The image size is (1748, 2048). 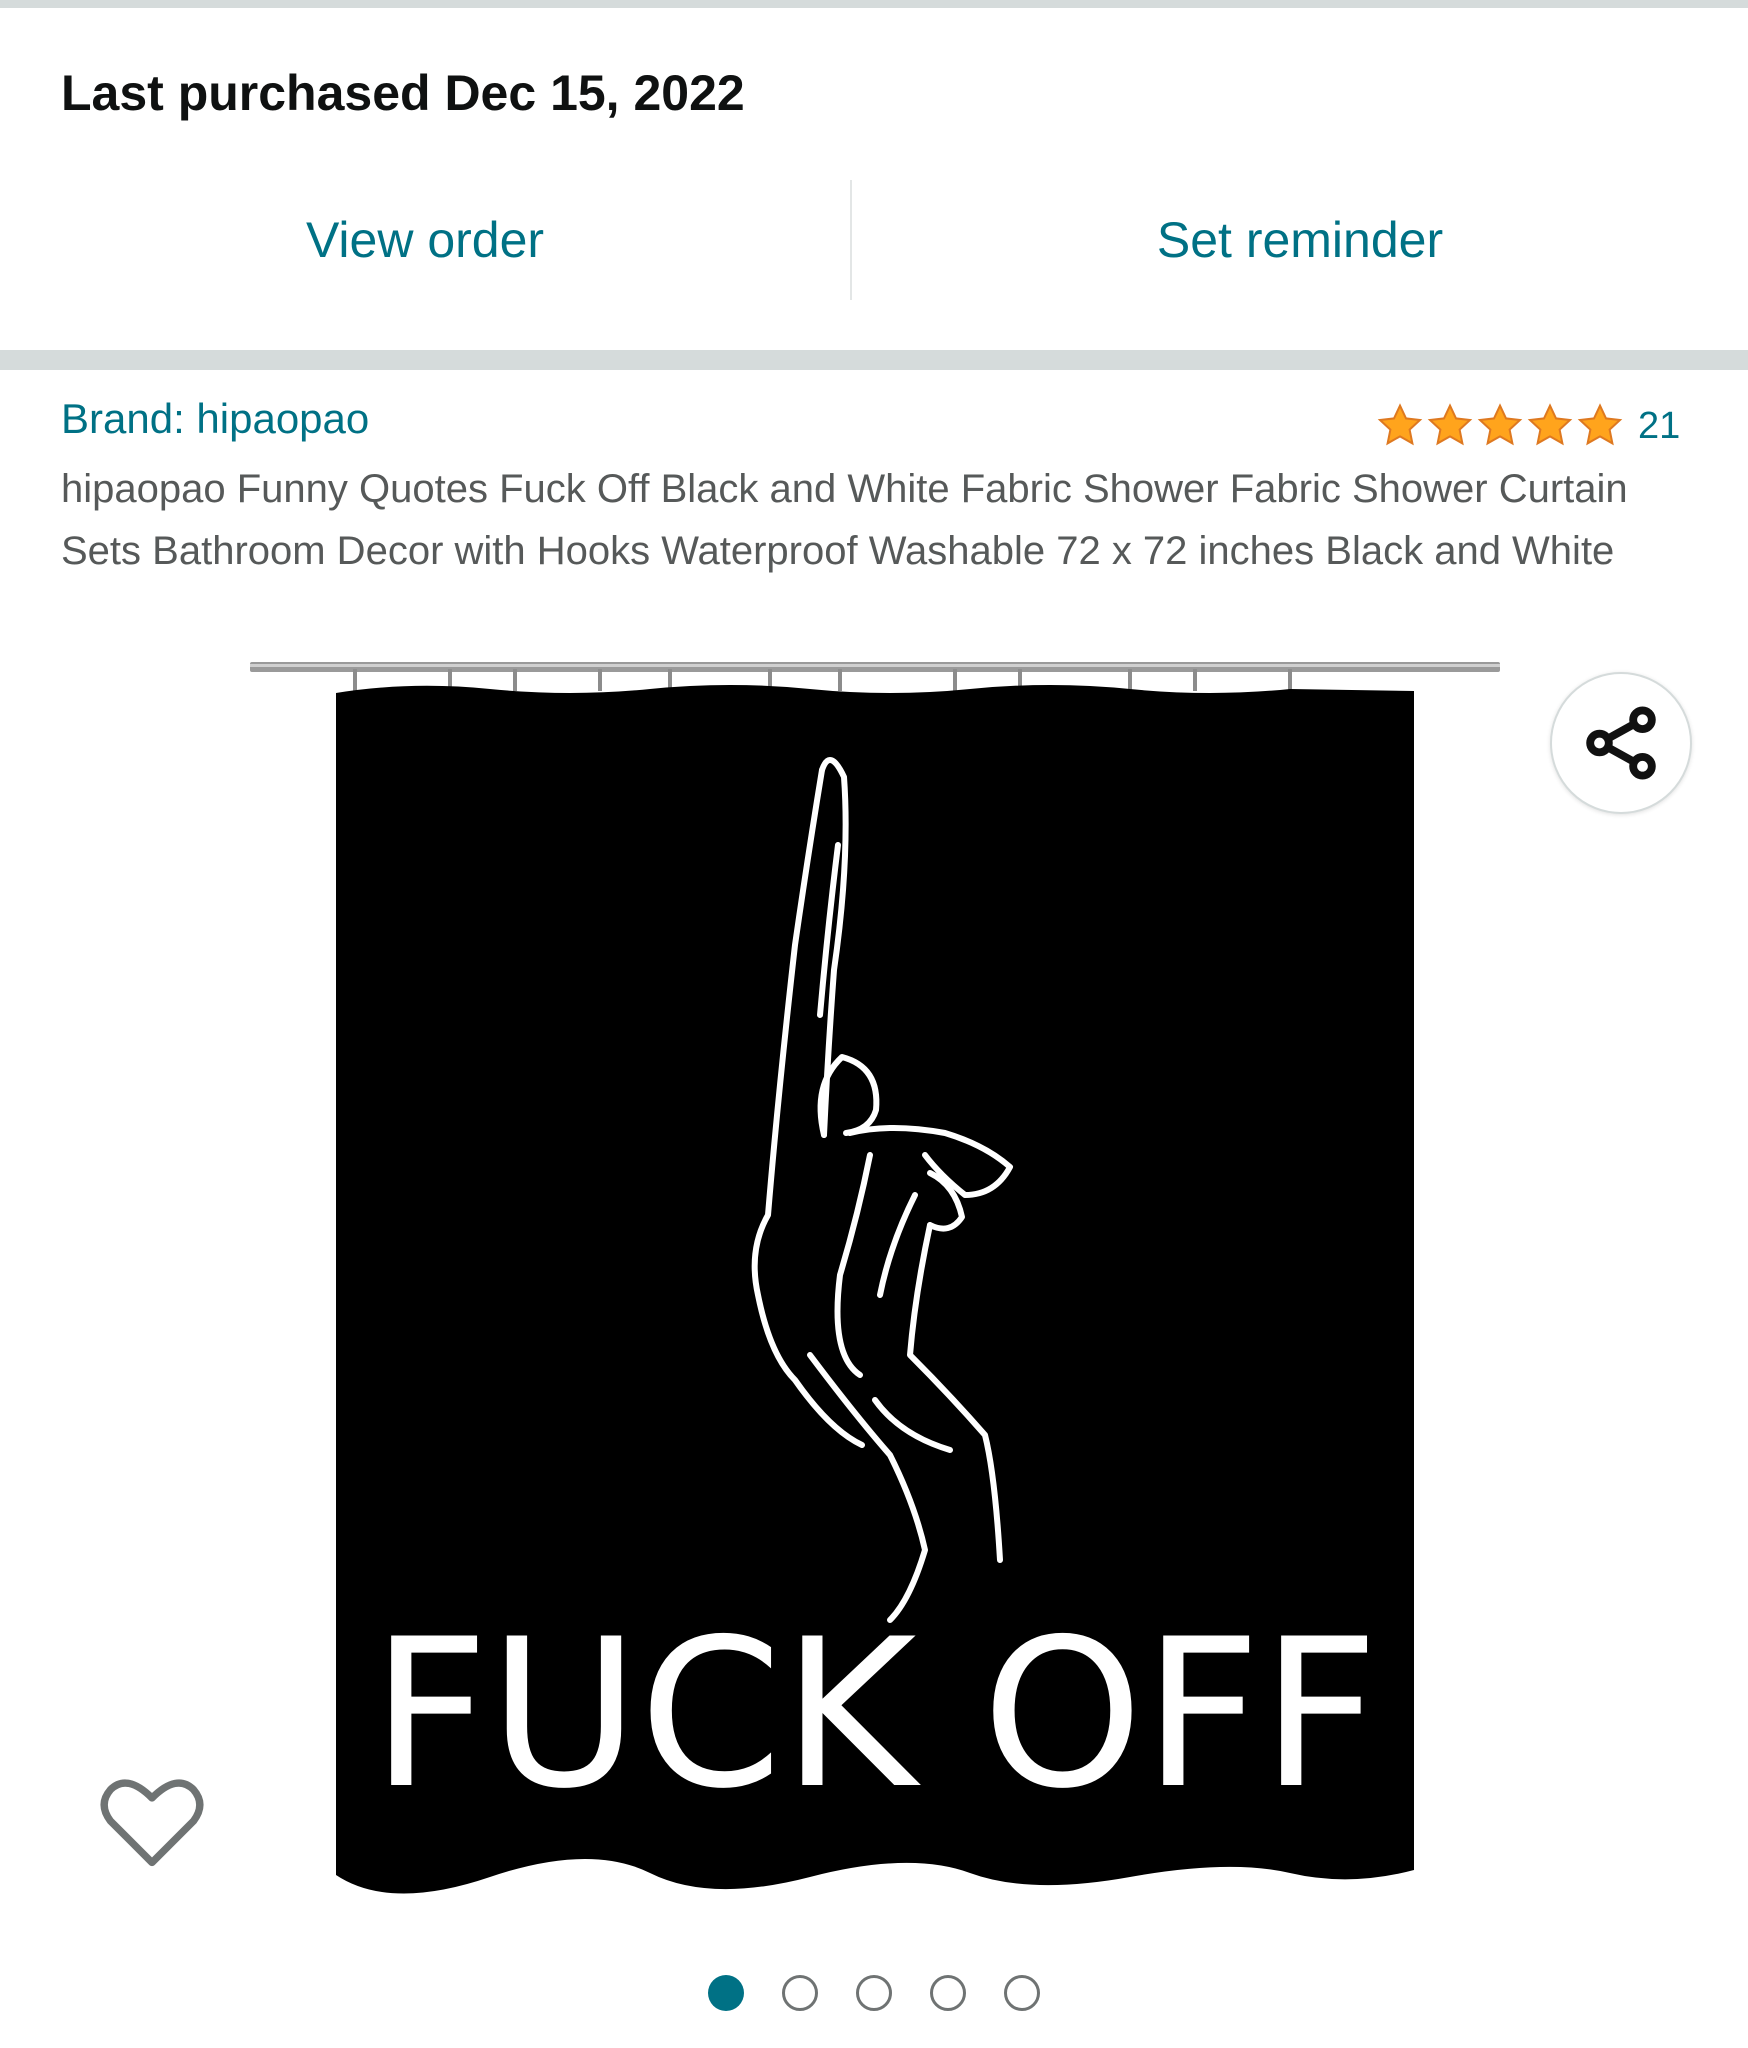 I want to click on curtain-text: FUCK OFF, so click(x=875, y=1715).